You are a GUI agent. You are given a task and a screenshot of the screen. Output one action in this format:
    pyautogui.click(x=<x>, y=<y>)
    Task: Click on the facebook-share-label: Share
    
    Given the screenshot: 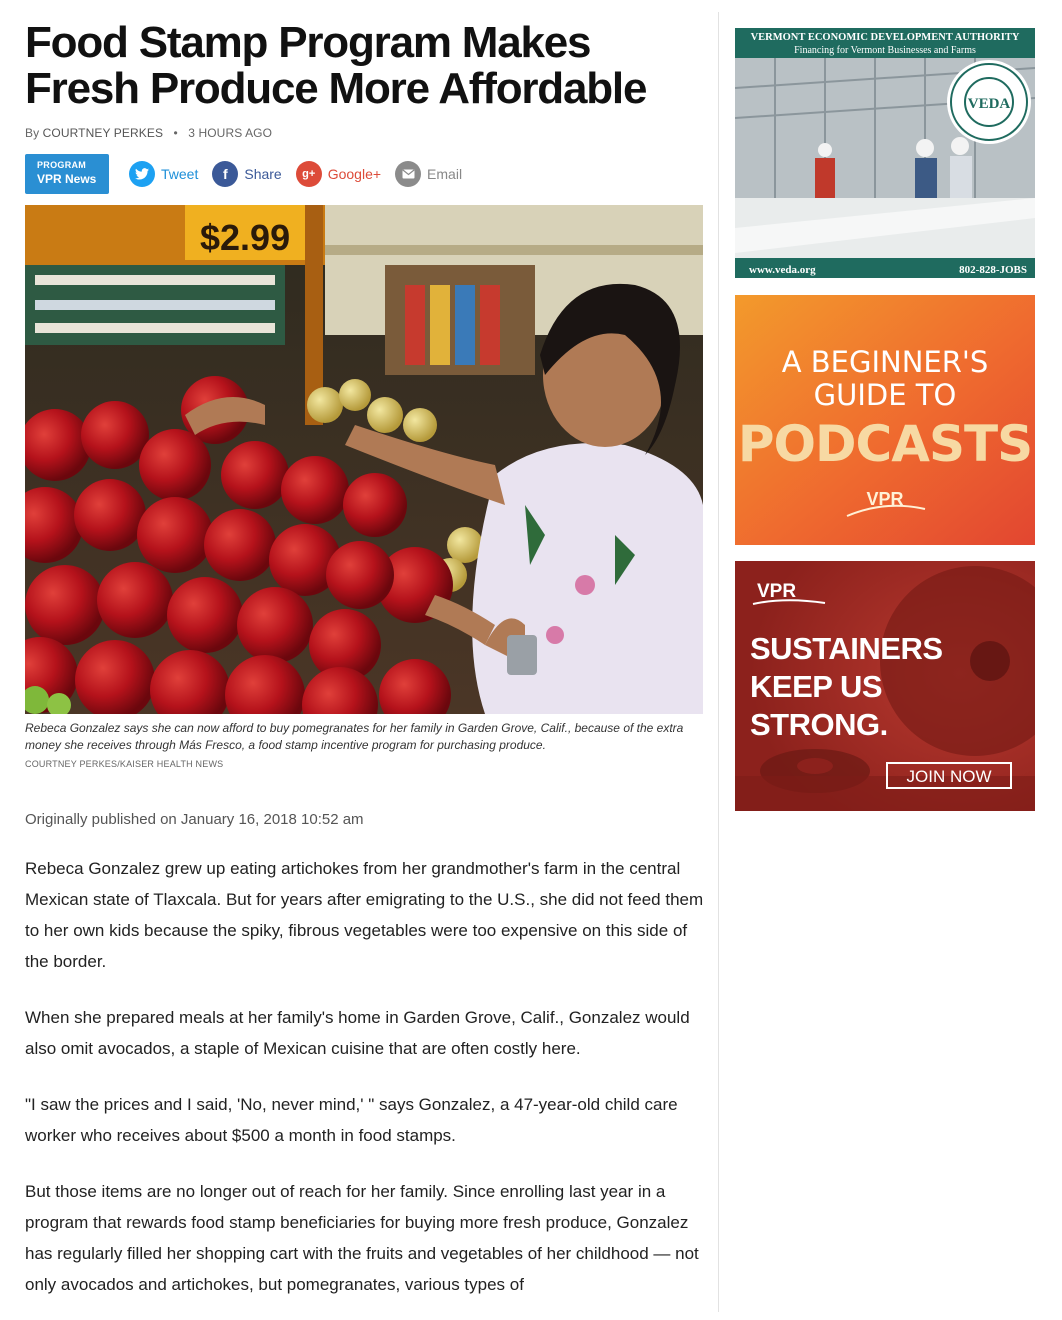 What is the action you would take?
    pyautogui.click(x=263, y=174)
    